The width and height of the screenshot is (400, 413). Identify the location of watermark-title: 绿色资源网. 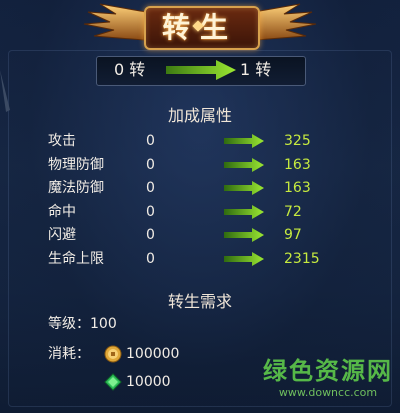
(328, 371).